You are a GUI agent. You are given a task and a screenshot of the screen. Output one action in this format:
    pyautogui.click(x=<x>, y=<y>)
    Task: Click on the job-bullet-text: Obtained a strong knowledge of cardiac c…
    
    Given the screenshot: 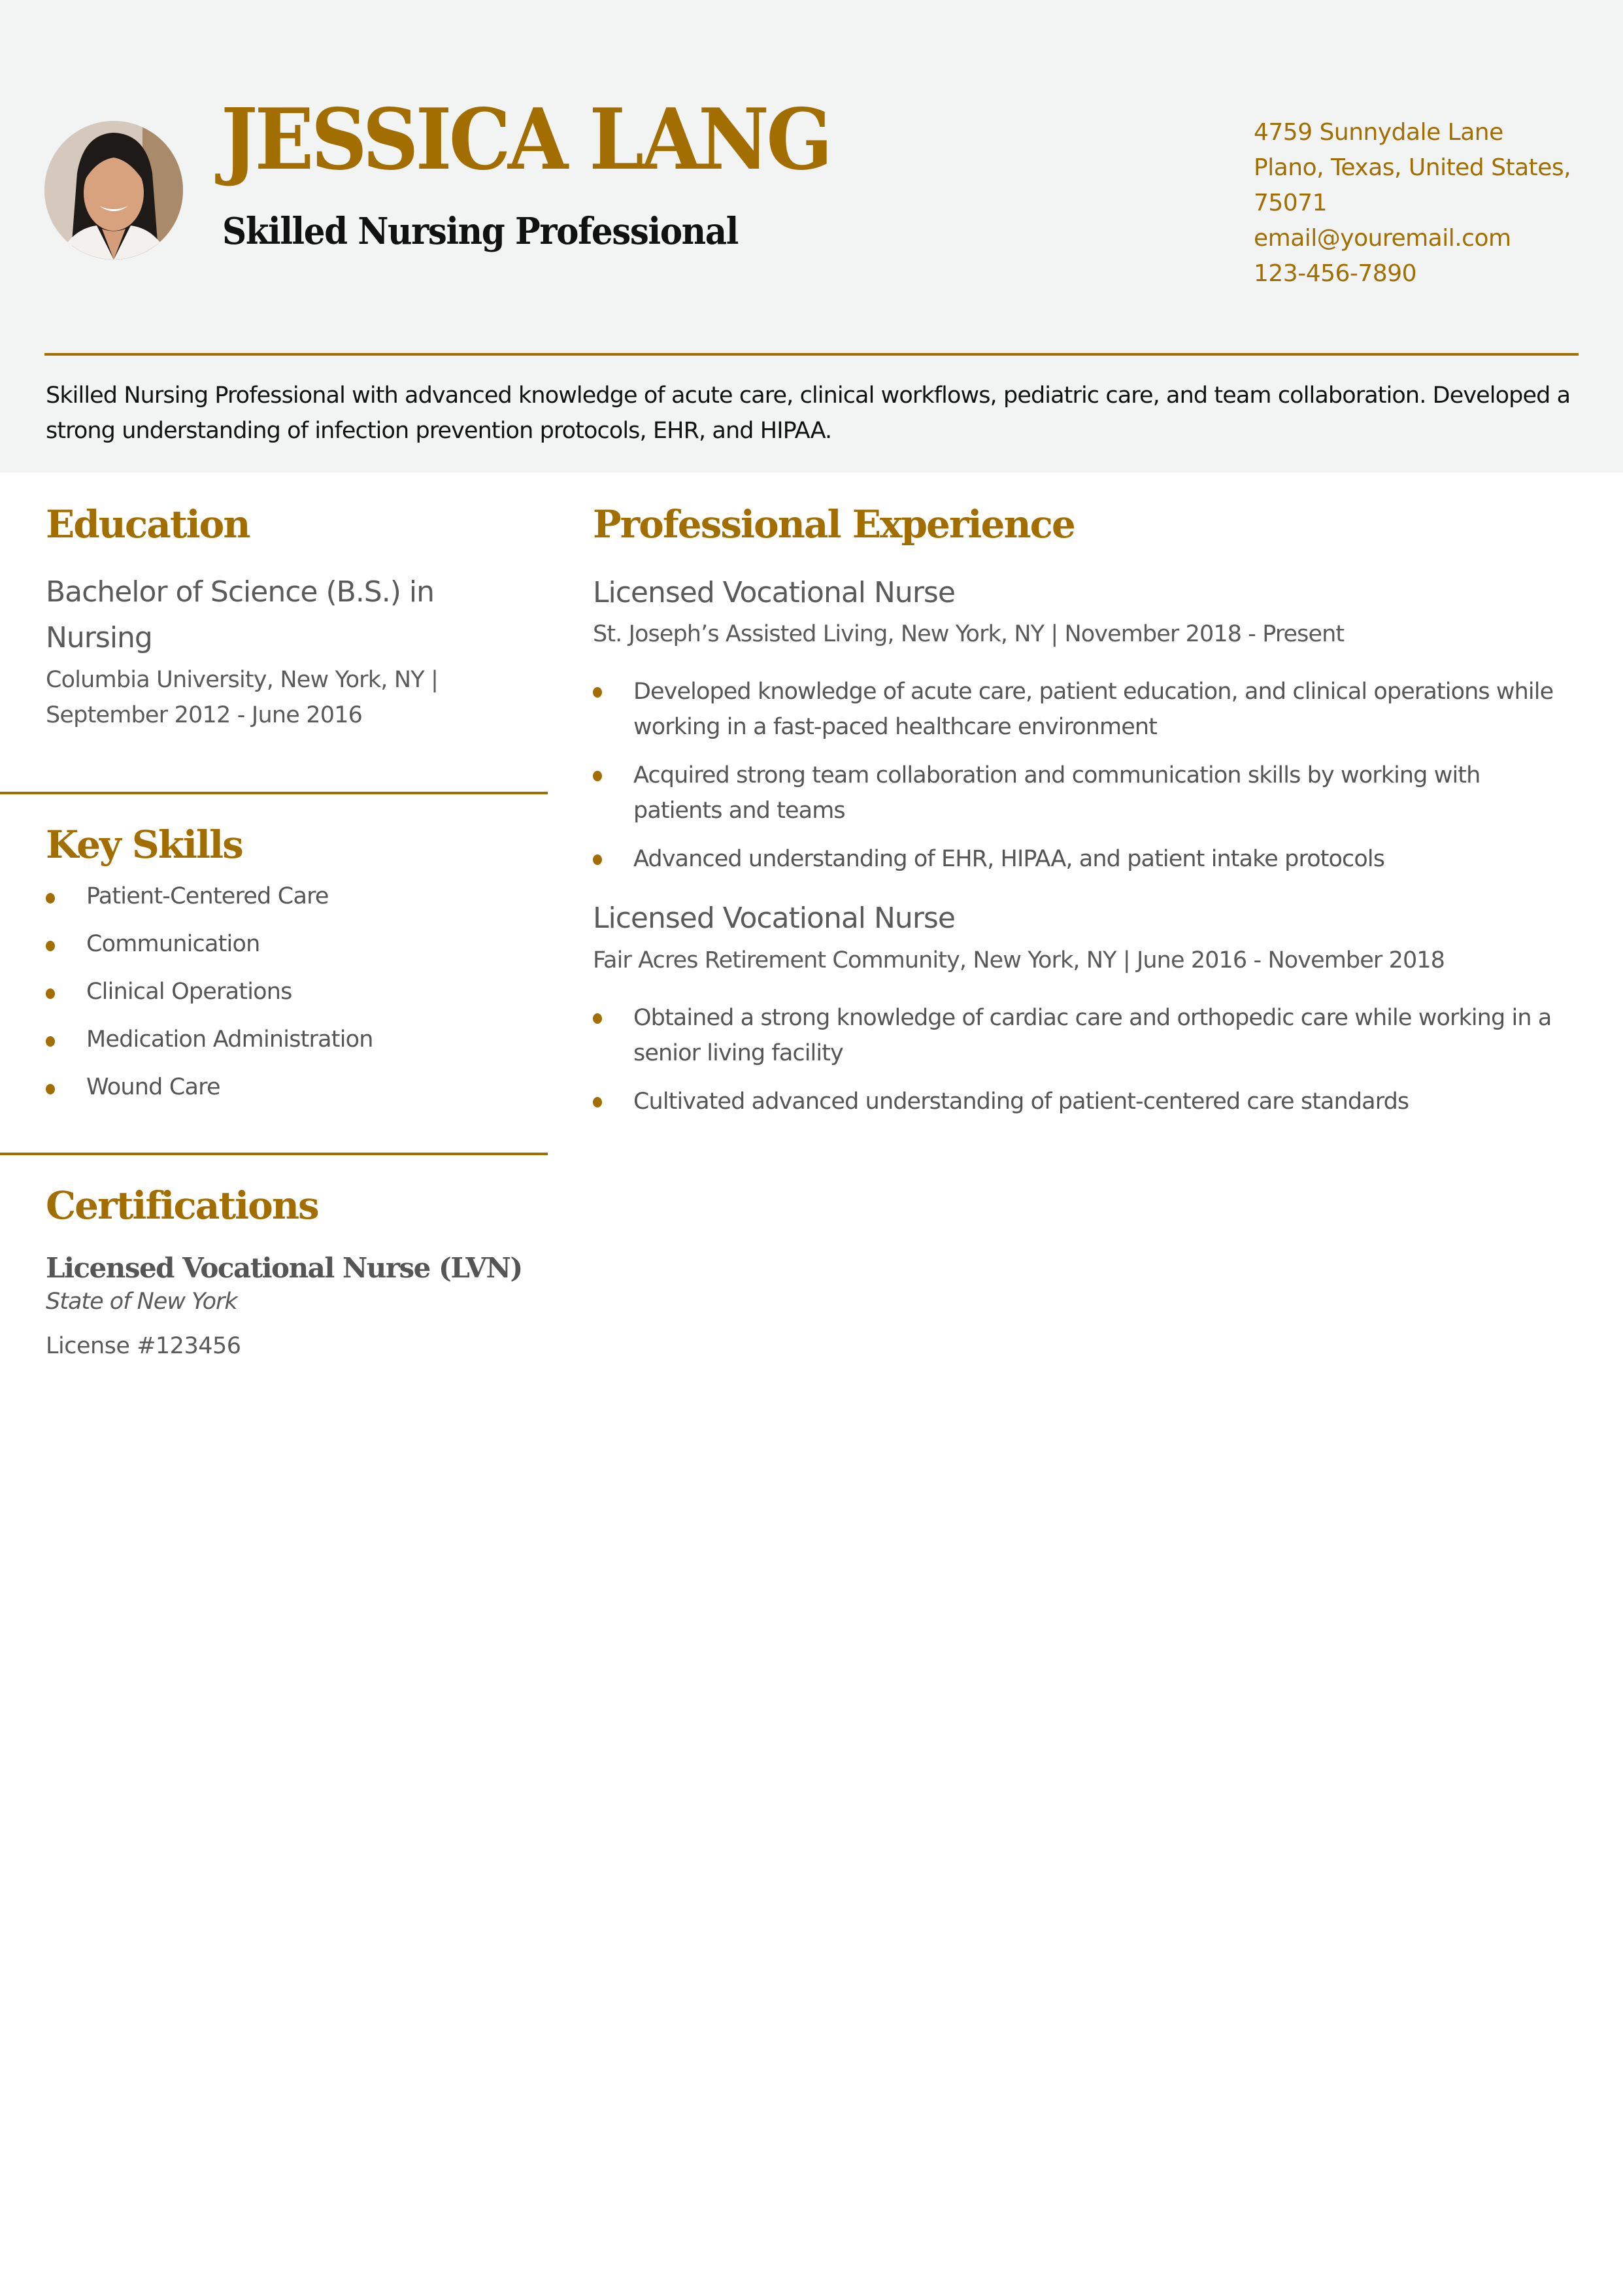 What is the action you would take?
    pyautogui.click(x=1092, y=1035)
    